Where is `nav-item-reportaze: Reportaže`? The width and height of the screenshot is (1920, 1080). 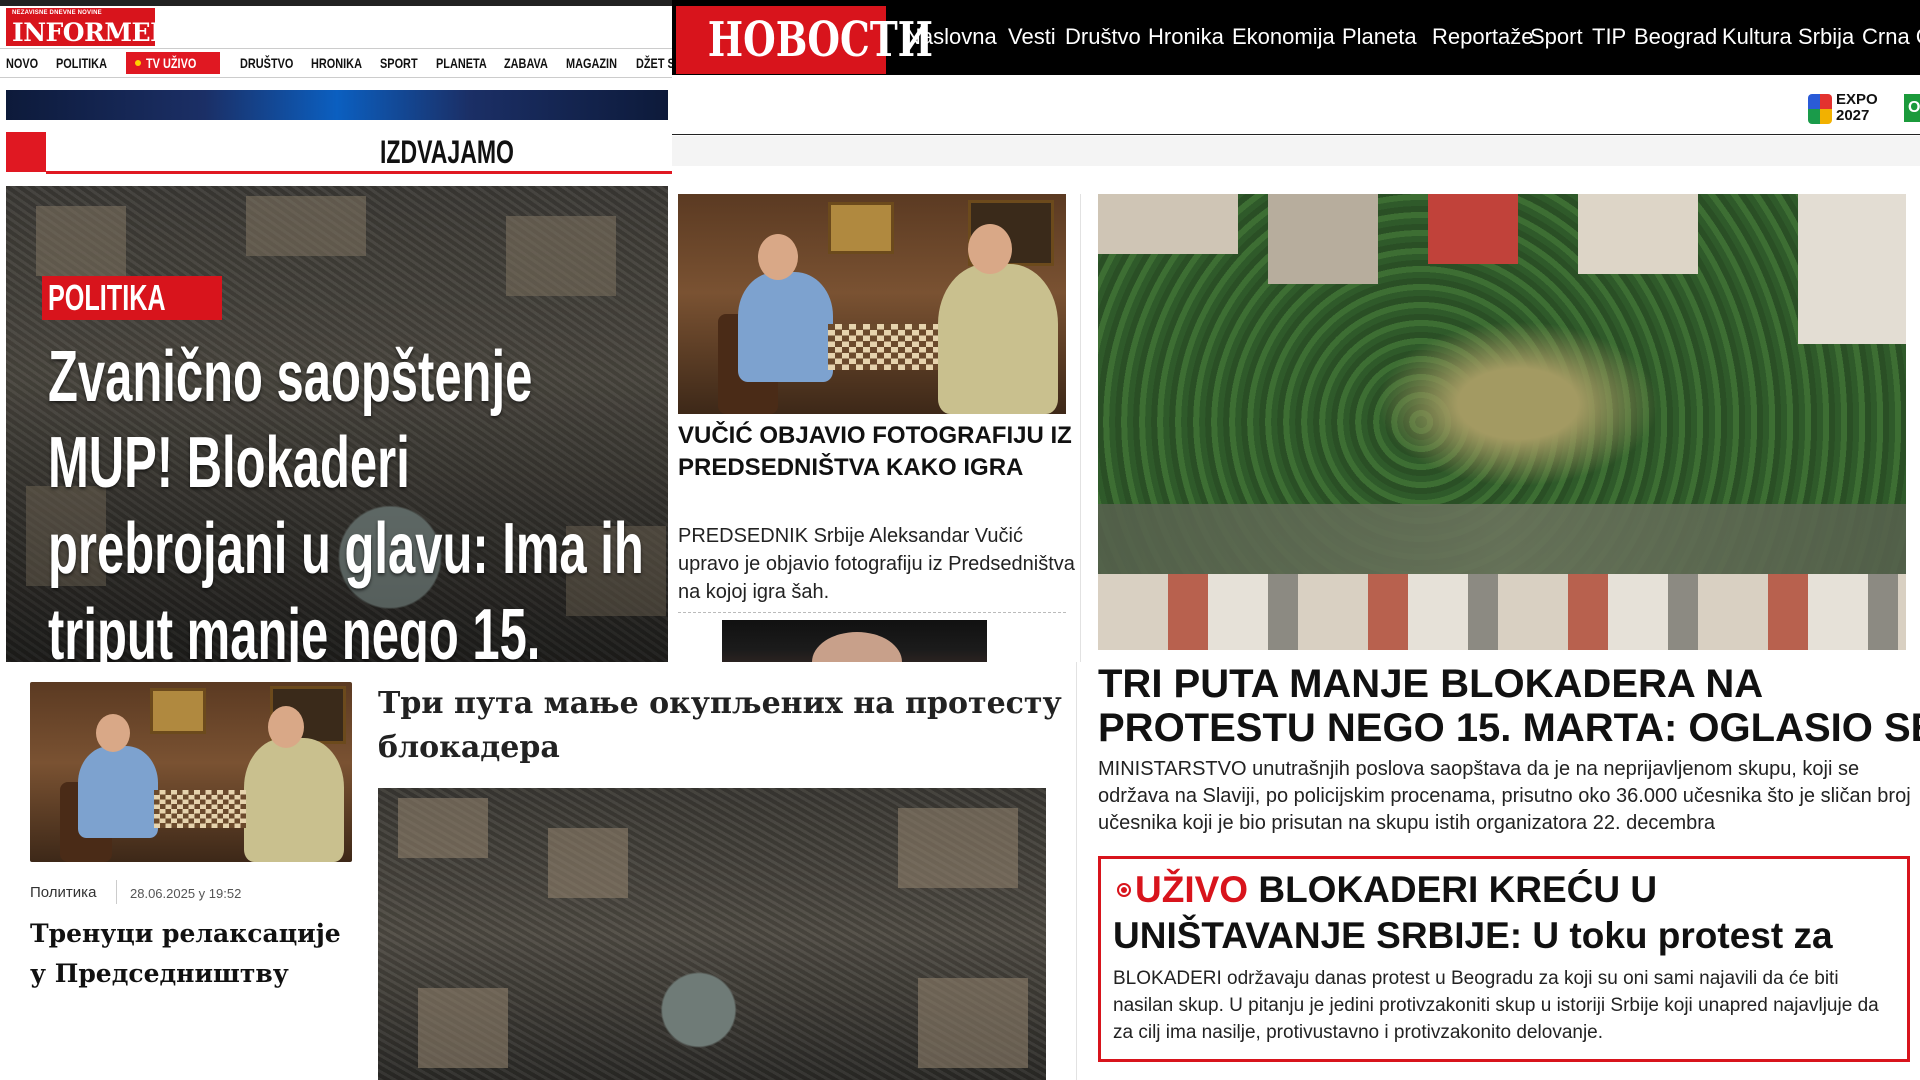 nav-item-reportaze: Reportaže is located at coordinates (1483, 37).